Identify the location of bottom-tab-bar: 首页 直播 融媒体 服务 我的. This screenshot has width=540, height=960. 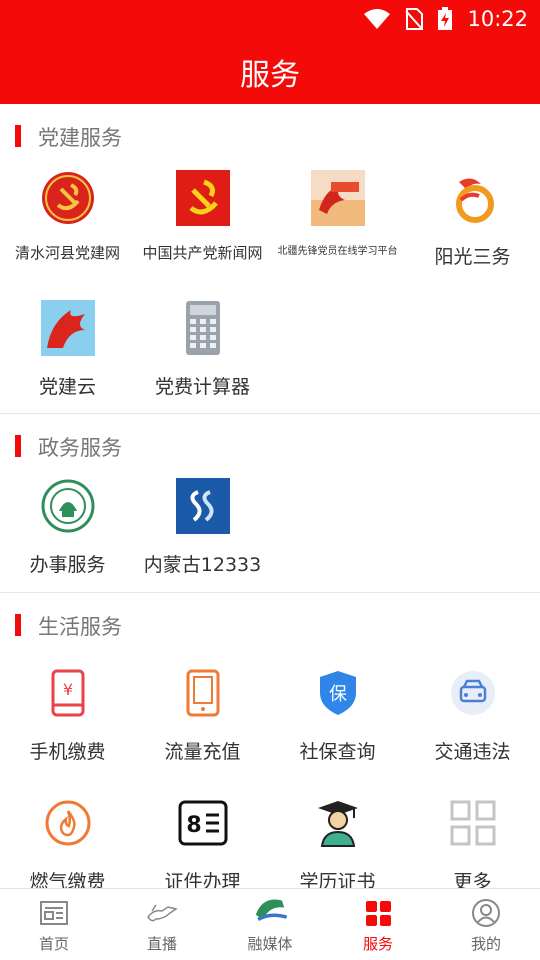
(270, 924).